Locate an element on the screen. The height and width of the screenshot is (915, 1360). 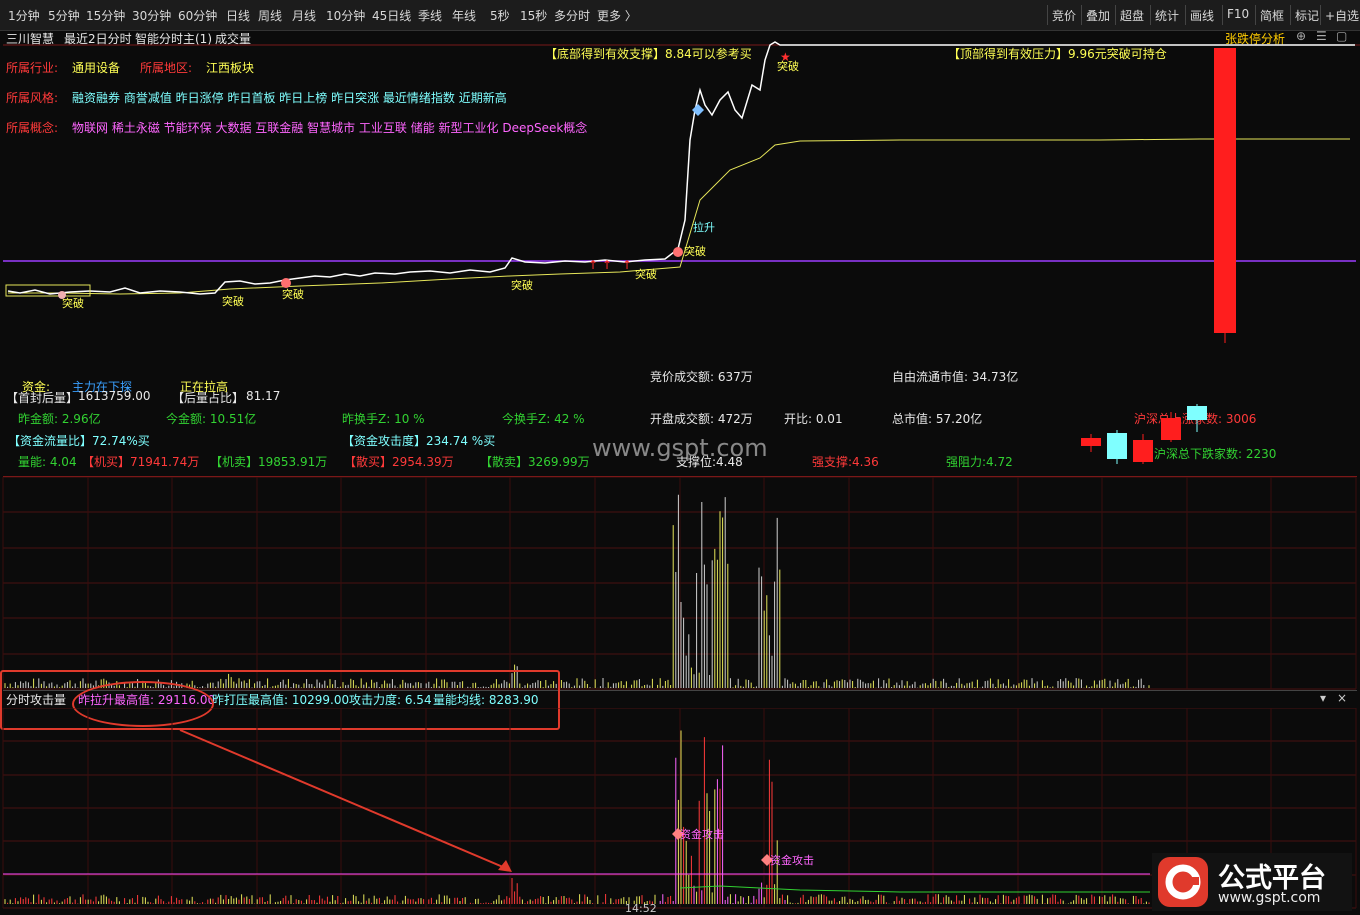
toolbar-button: 叠加 is located at coordinates (1098, 15).